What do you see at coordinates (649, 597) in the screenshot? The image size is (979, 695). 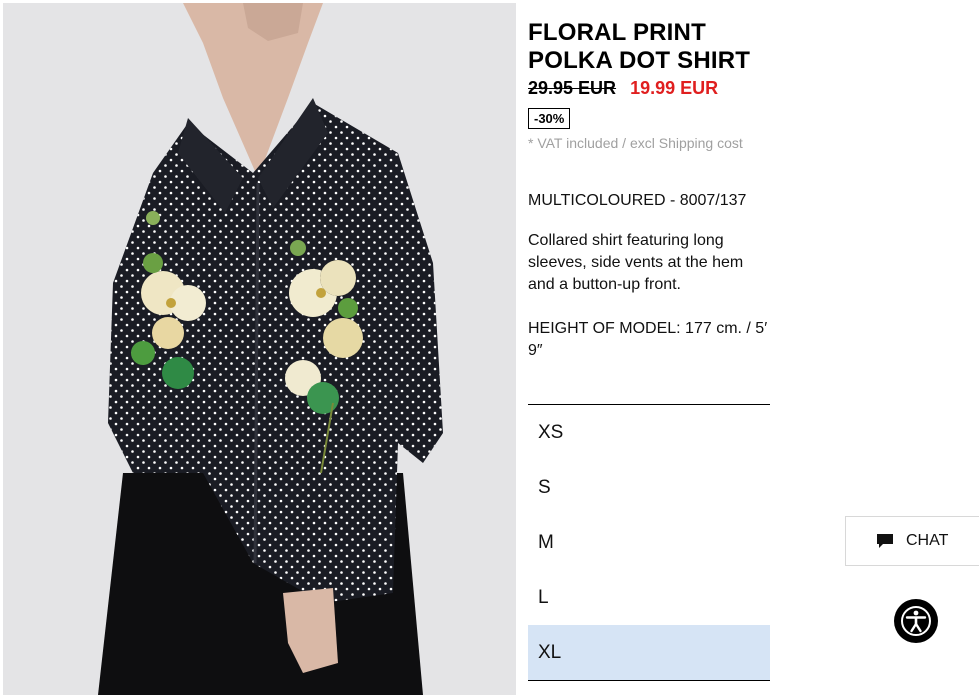 I see `size-option-l: L` at bounding box center [649, 597].